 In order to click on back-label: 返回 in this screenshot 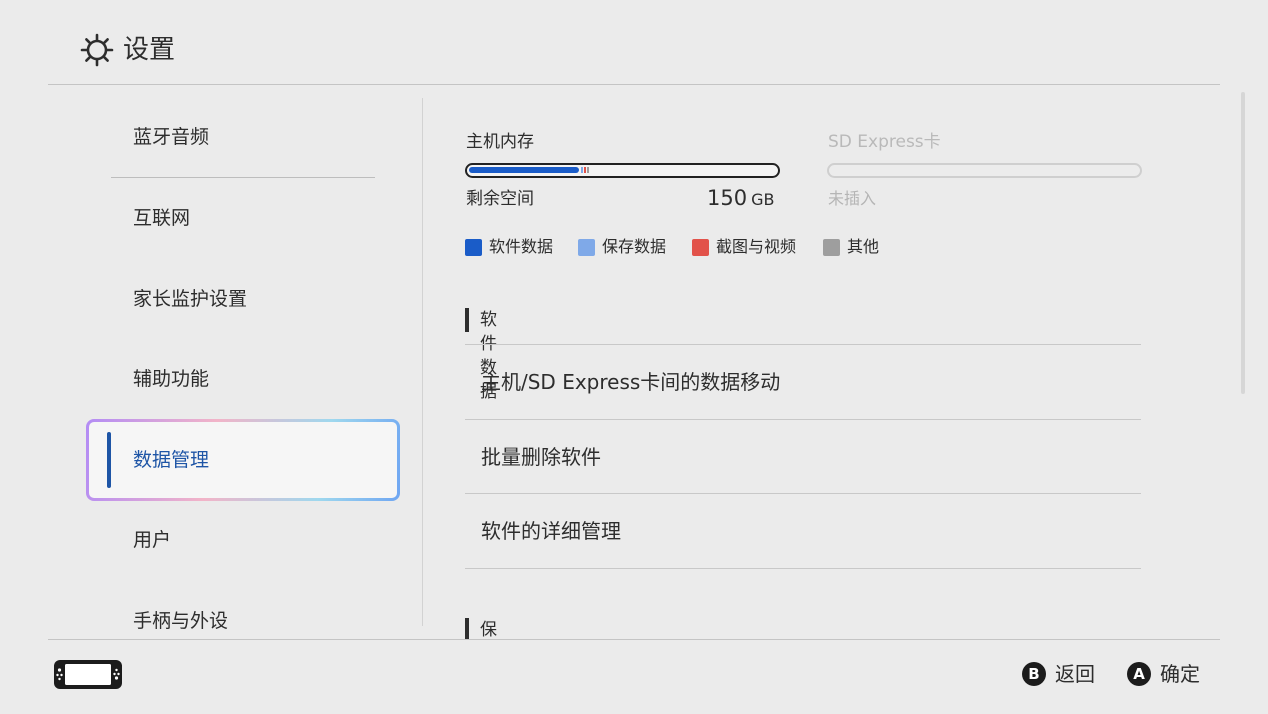, I will do `click(1075, 674)`.